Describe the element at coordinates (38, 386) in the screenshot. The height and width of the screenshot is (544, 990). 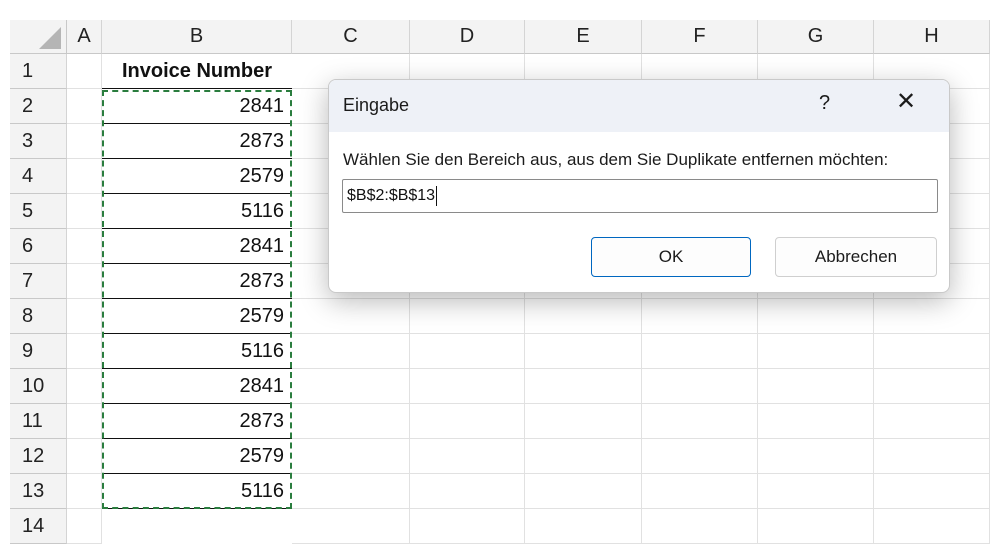
I see `row-header-10: 10` at that location.